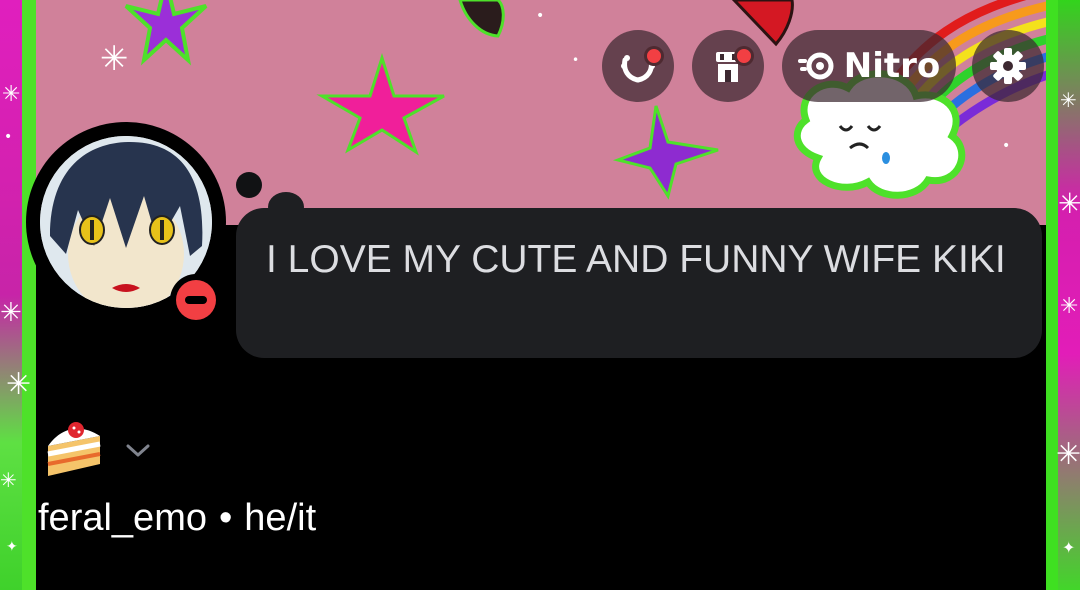  I want to click on nitro-button: Nitro, so click(869, 66).